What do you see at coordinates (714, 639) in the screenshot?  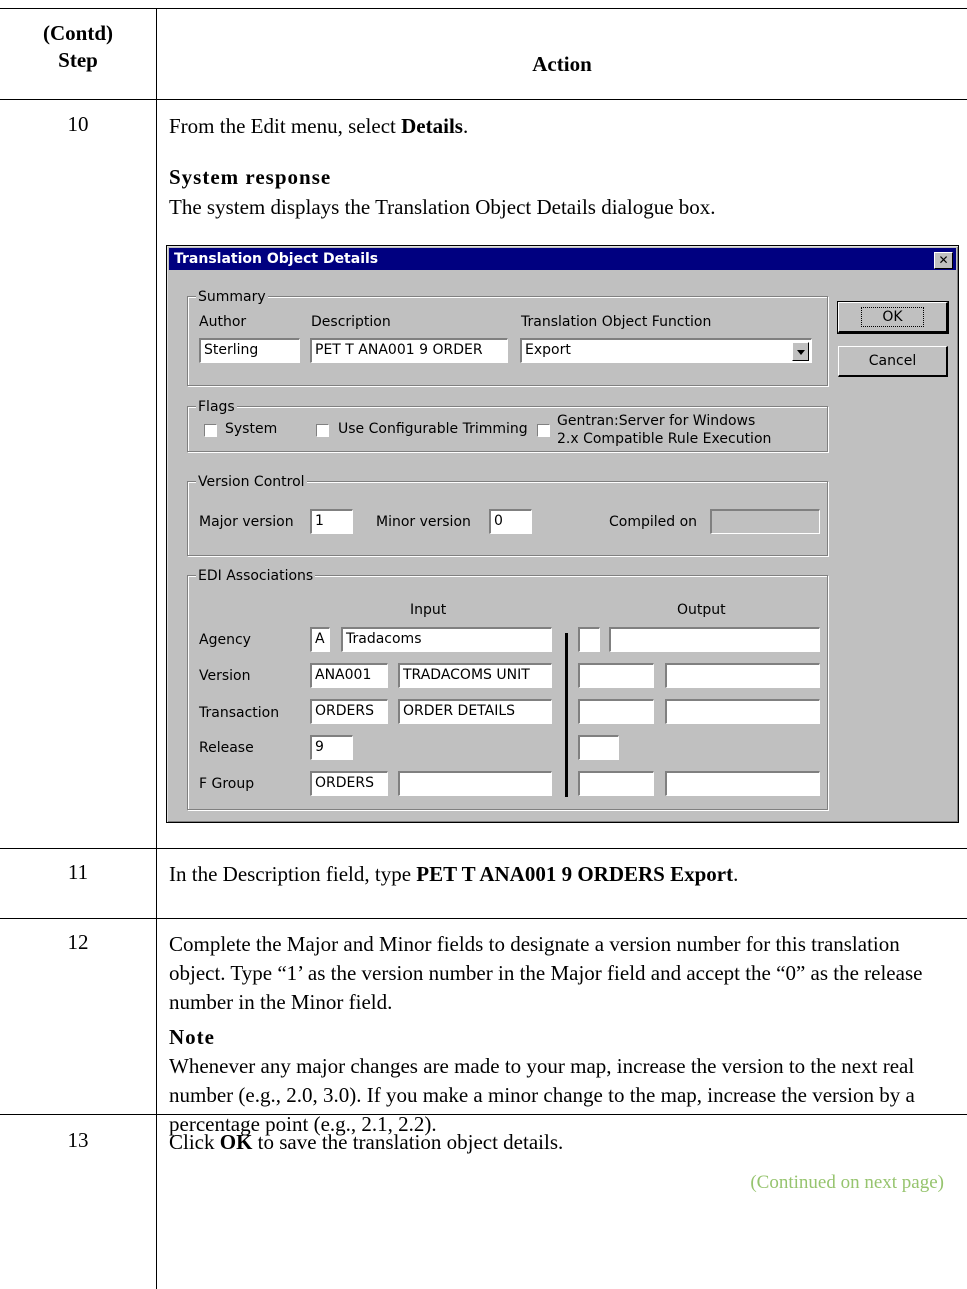 I see `output-agency-name` at bounding box center [714, 639].